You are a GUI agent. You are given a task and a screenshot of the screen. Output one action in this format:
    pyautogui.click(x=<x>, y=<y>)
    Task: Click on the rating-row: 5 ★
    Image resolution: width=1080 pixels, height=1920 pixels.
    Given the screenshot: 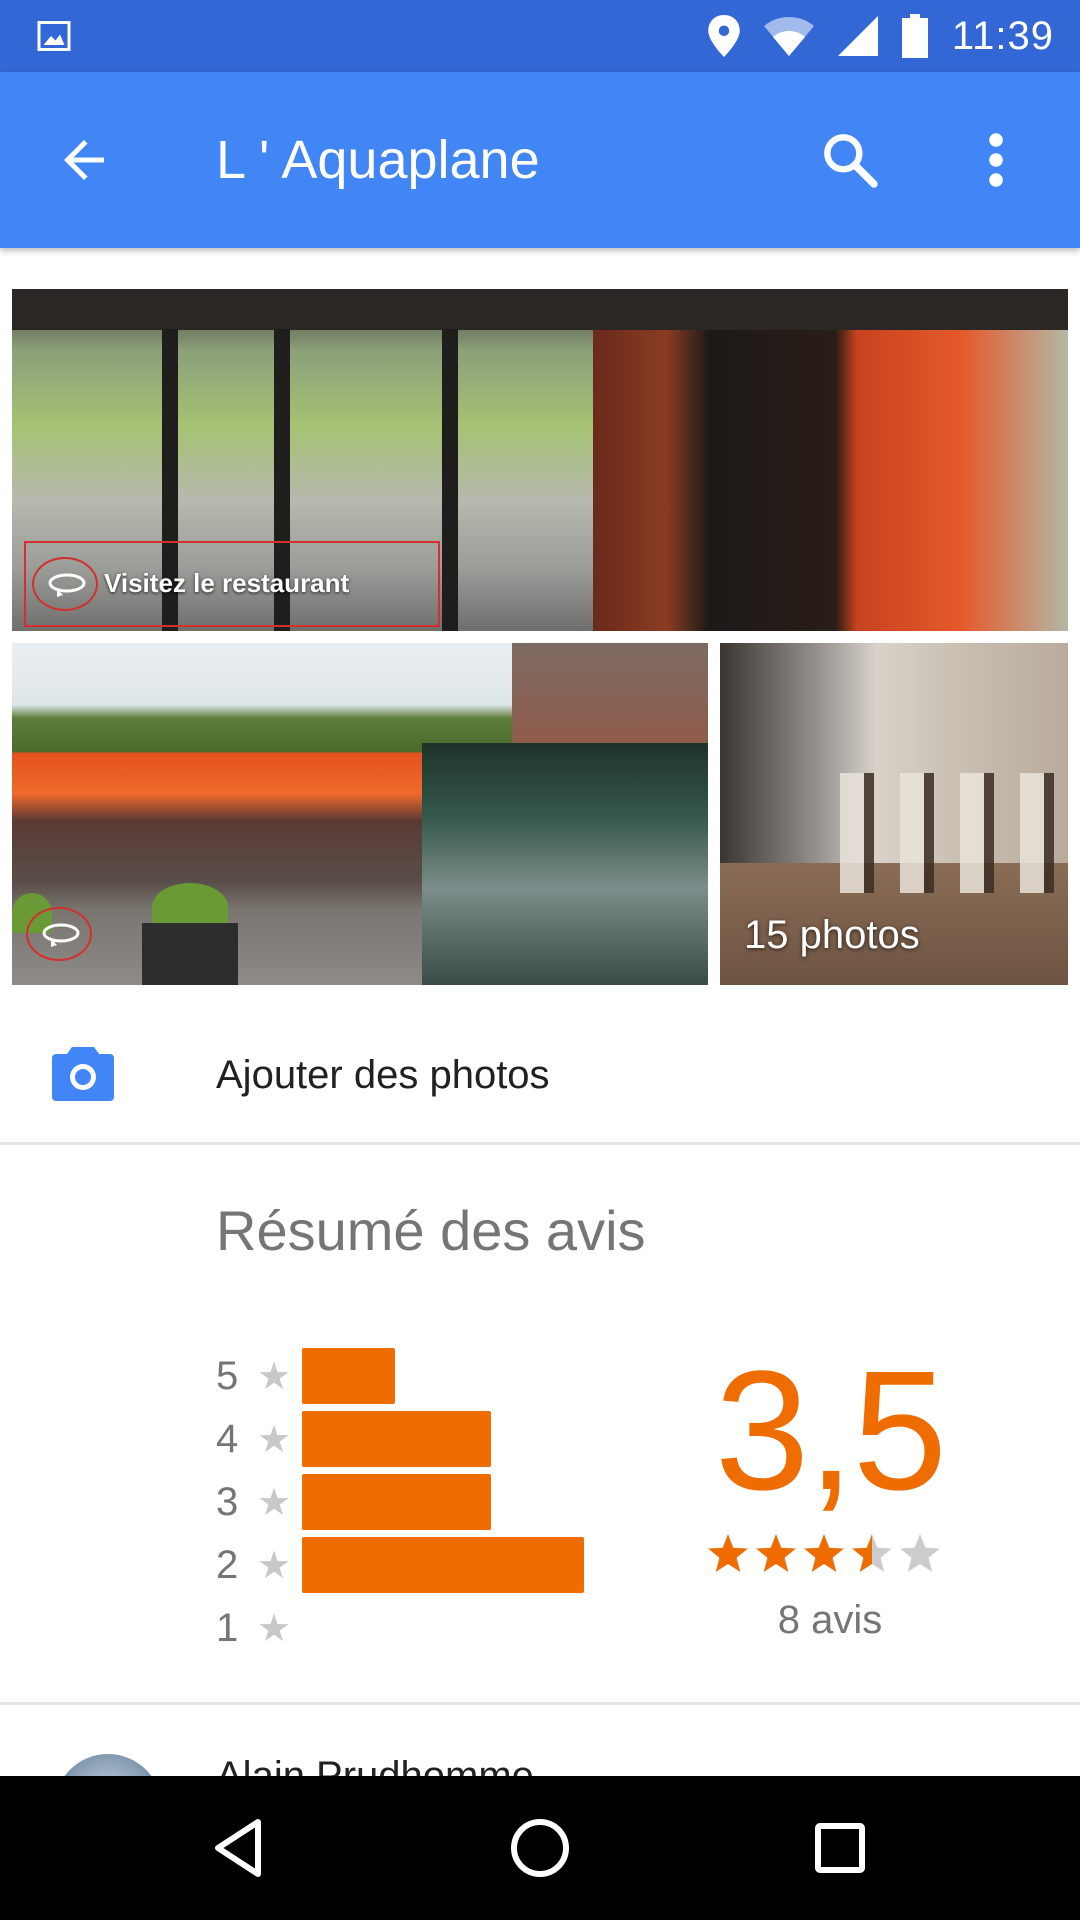 What is the action you would take?
    pyautogui.click(x=305, y=1376)
    